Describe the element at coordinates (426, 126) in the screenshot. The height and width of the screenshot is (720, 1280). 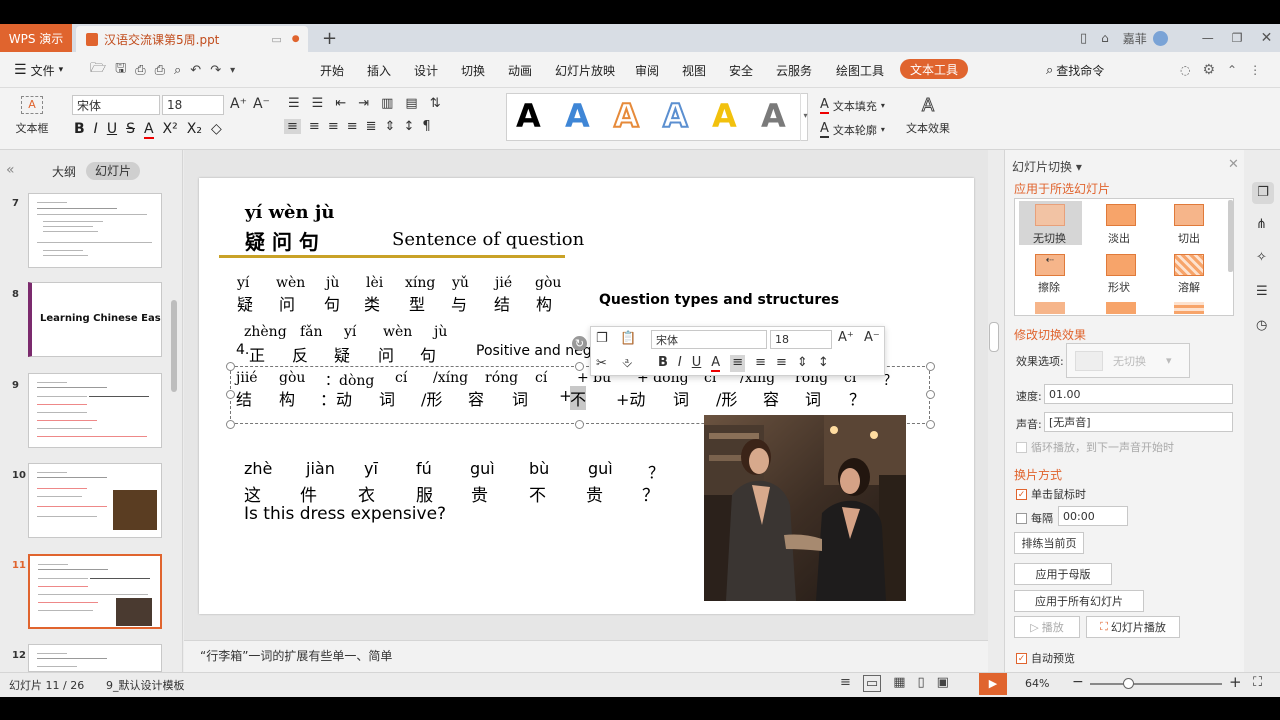
I see `paragraph-icon: ¶` at that location.